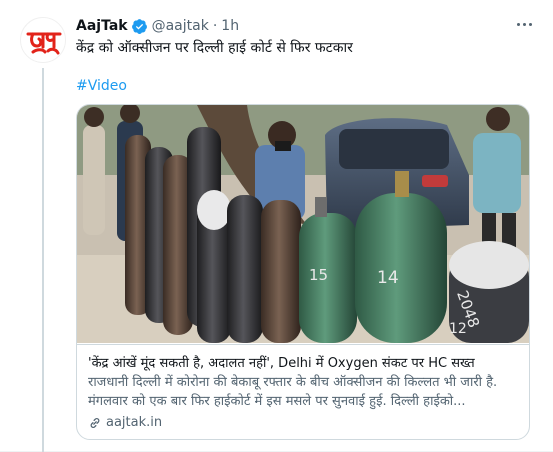  I want to click on hashtag-link: #Video, so click(101, 86).